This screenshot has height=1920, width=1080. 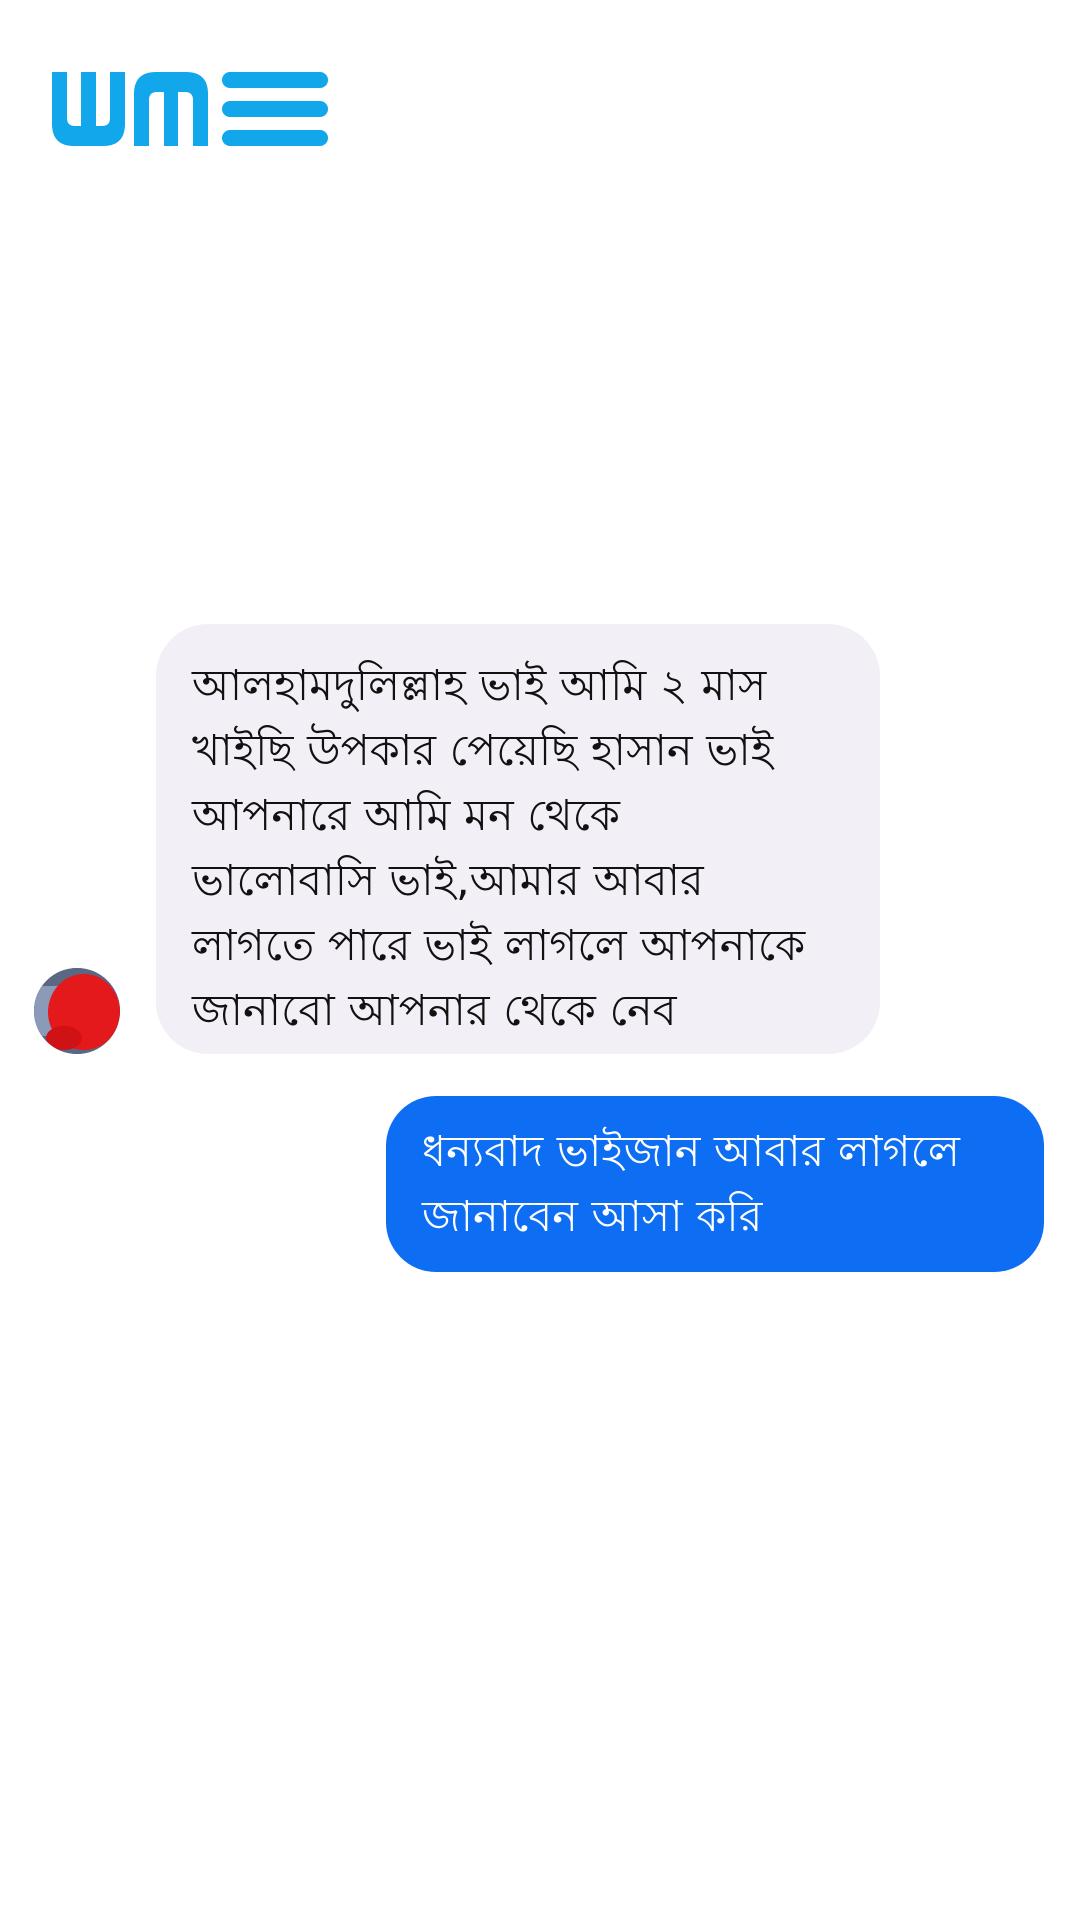 What do you see at coordinates (448, 881) in the screenshot?
I see `message-line: ভালোবাসি ভাই,আমার আবার` at bounding box center [448, 881].